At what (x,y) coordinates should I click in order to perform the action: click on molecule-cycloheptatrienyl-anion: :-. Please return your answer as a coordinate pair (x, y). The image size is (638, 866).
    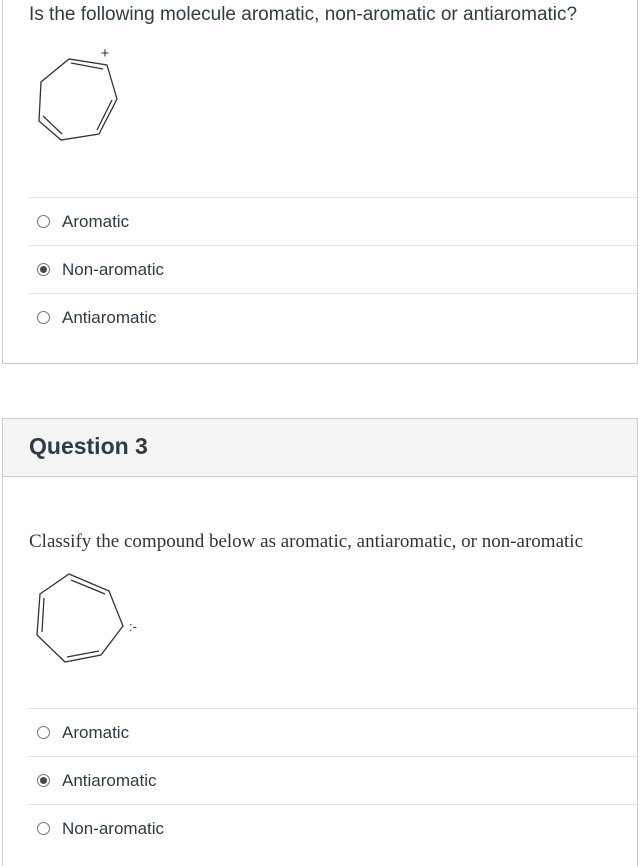
    Looking at the image, I should click on (86, 618).